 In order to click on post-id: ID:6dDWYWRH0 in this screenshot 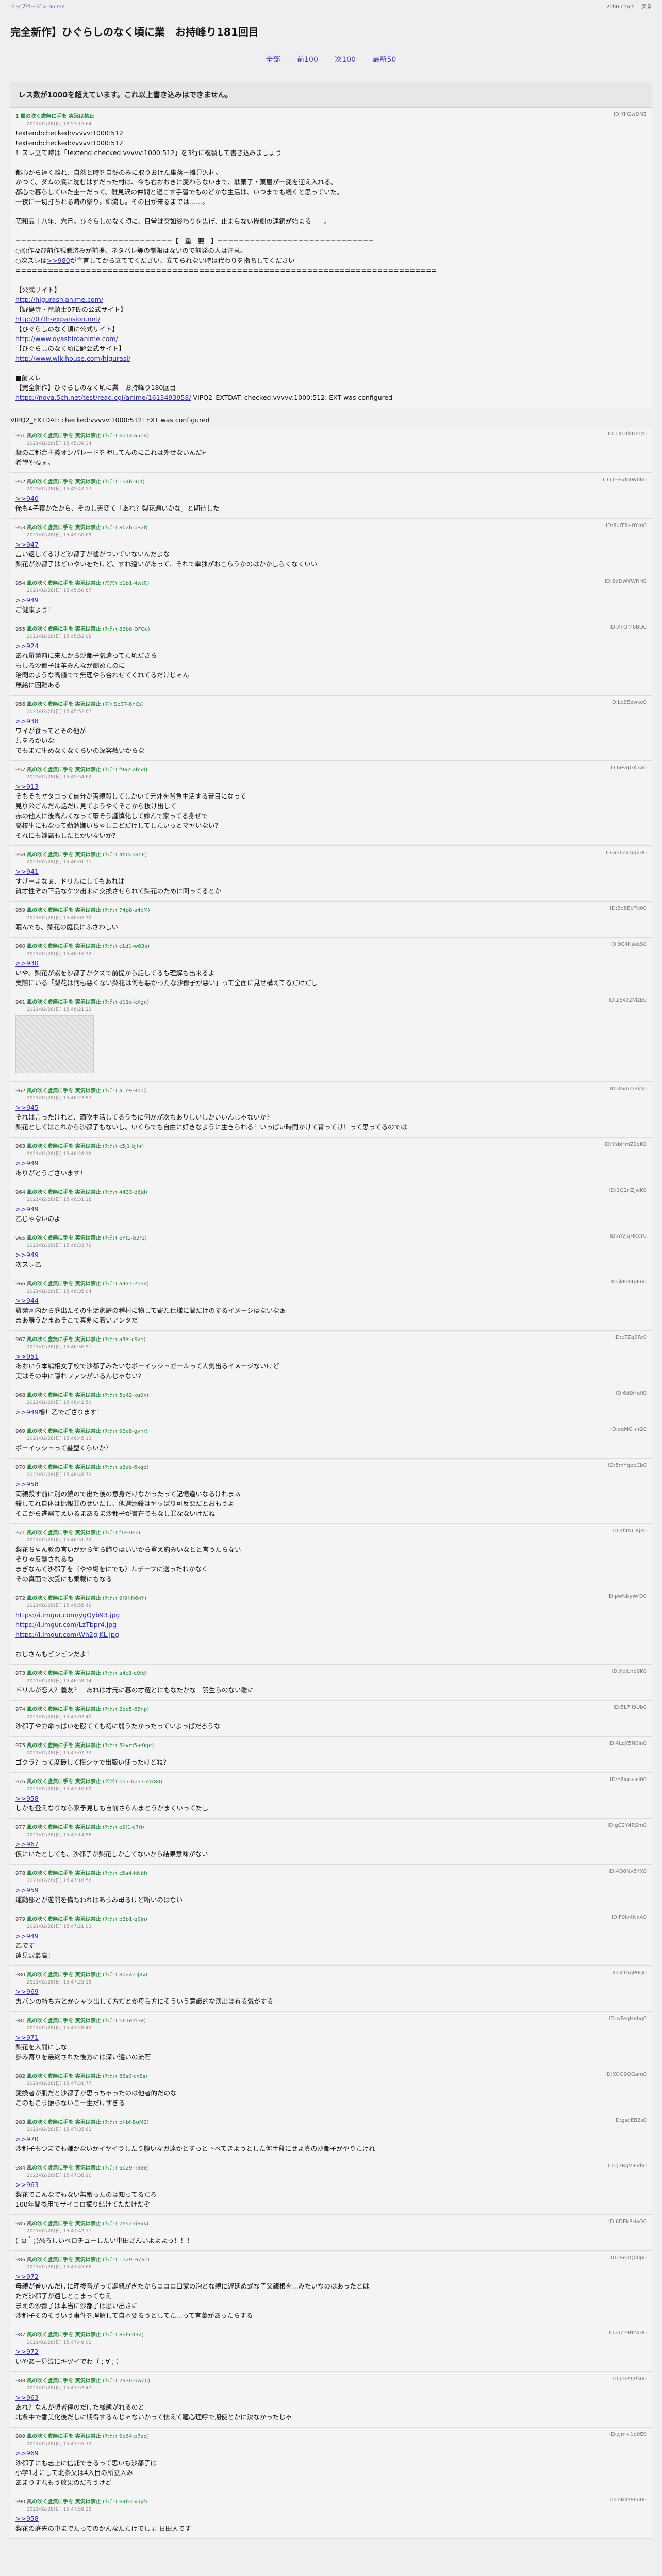, I will do `click(626, 582)`.